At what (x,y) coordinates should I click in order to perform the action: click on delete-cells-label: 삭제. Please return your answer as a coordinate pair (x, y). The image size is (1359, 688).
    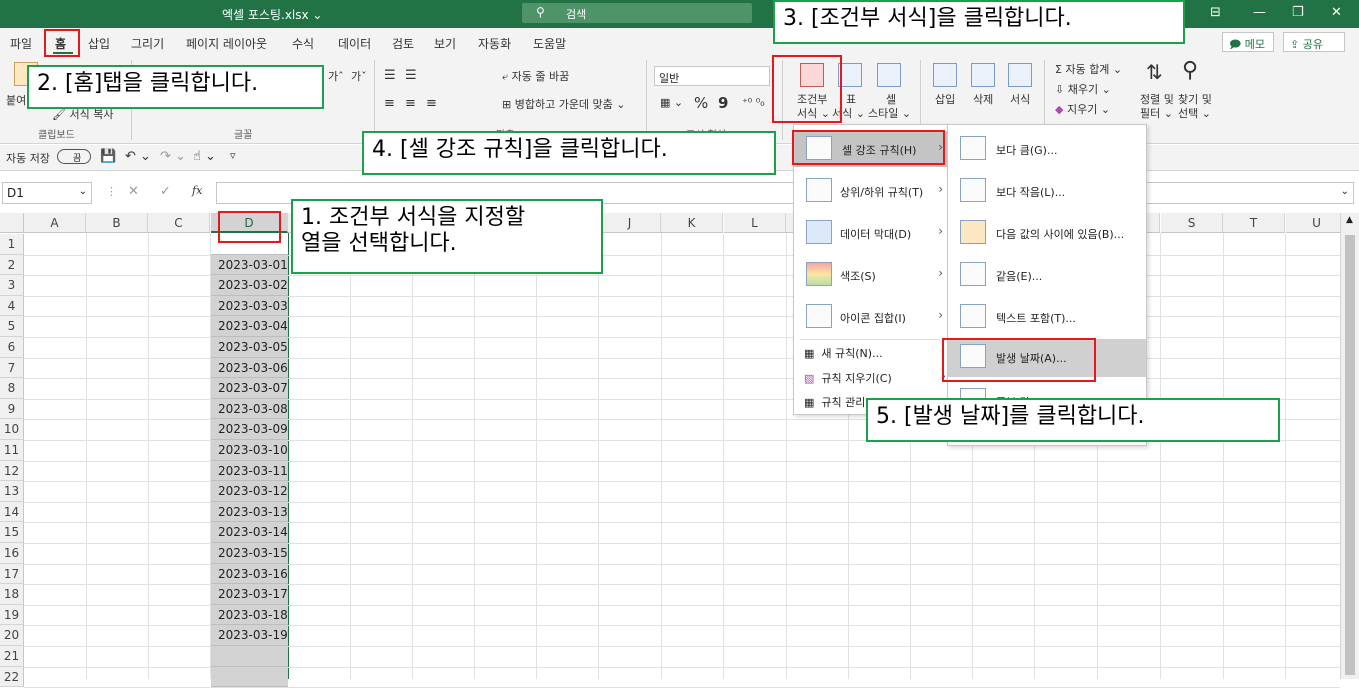
    Looking at the image, I should click on (983, 99).